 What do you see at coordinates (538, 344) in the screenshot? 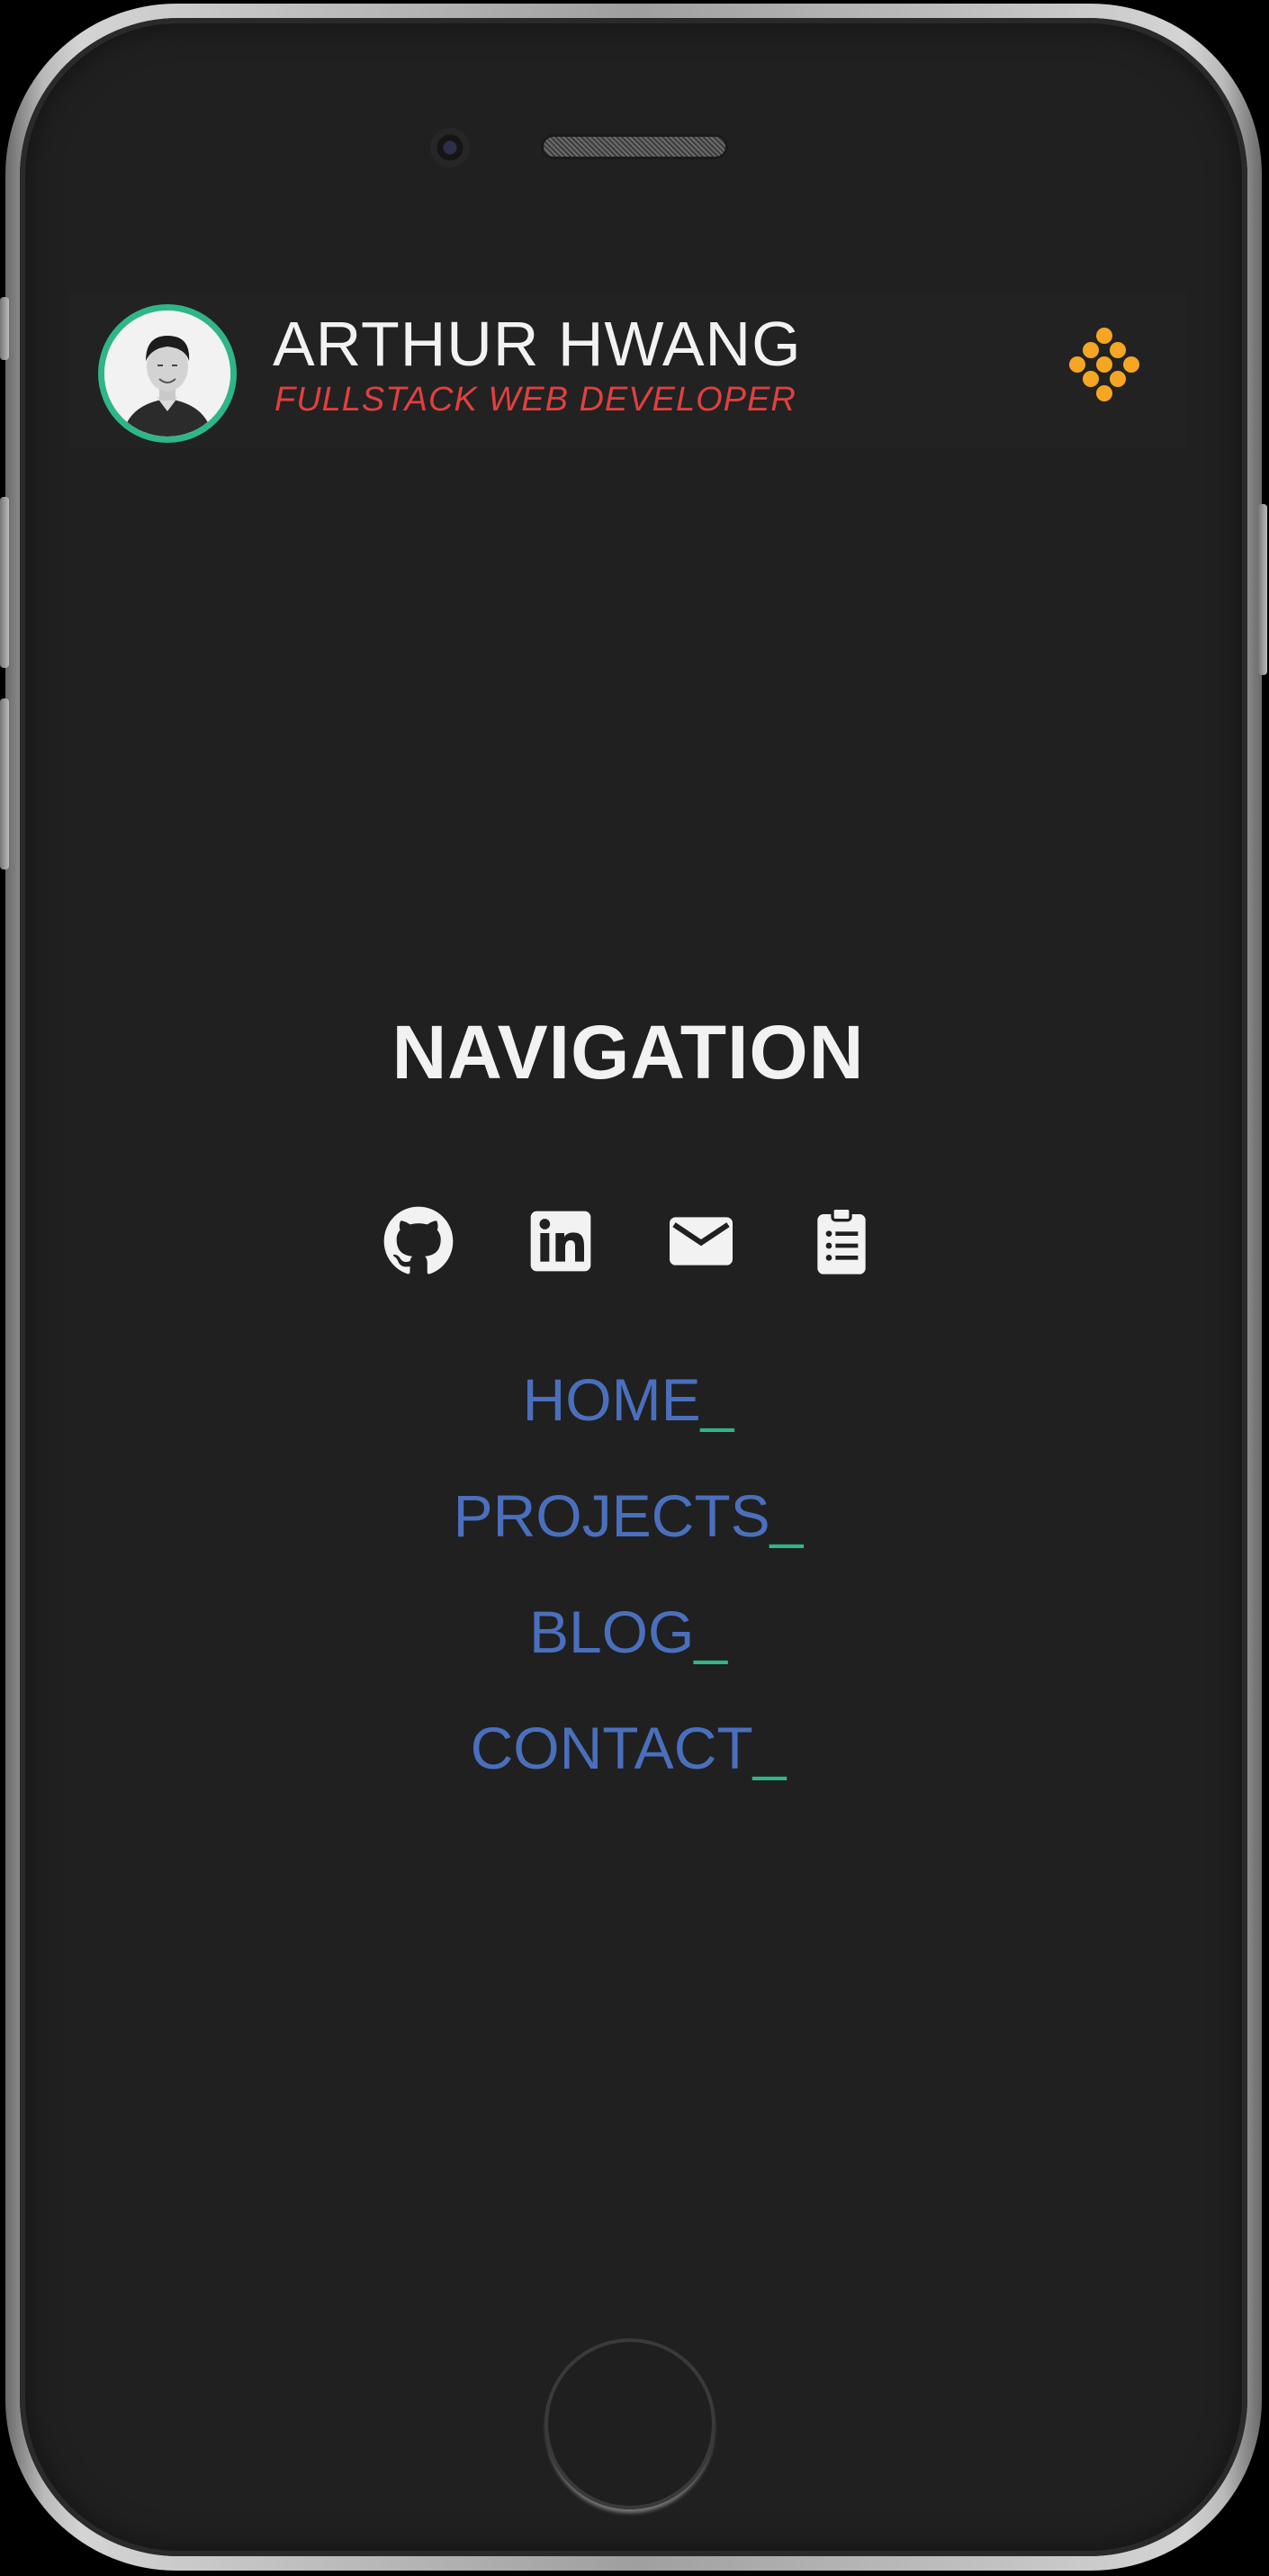
I see `site-owner-name: ARTHUR HWANG` at bounding box center [538, 344].